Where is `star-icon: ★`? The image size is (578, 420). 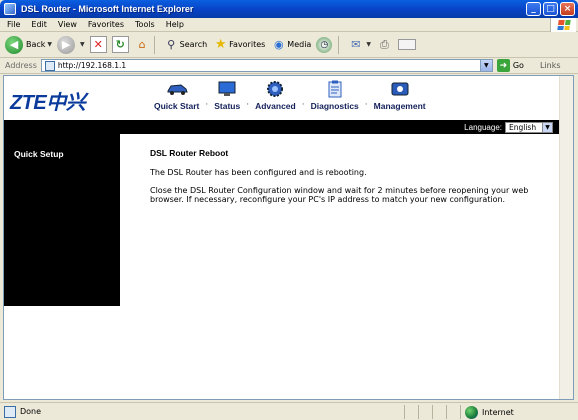 star-icon: ★ is located at coordinates (220, 44).